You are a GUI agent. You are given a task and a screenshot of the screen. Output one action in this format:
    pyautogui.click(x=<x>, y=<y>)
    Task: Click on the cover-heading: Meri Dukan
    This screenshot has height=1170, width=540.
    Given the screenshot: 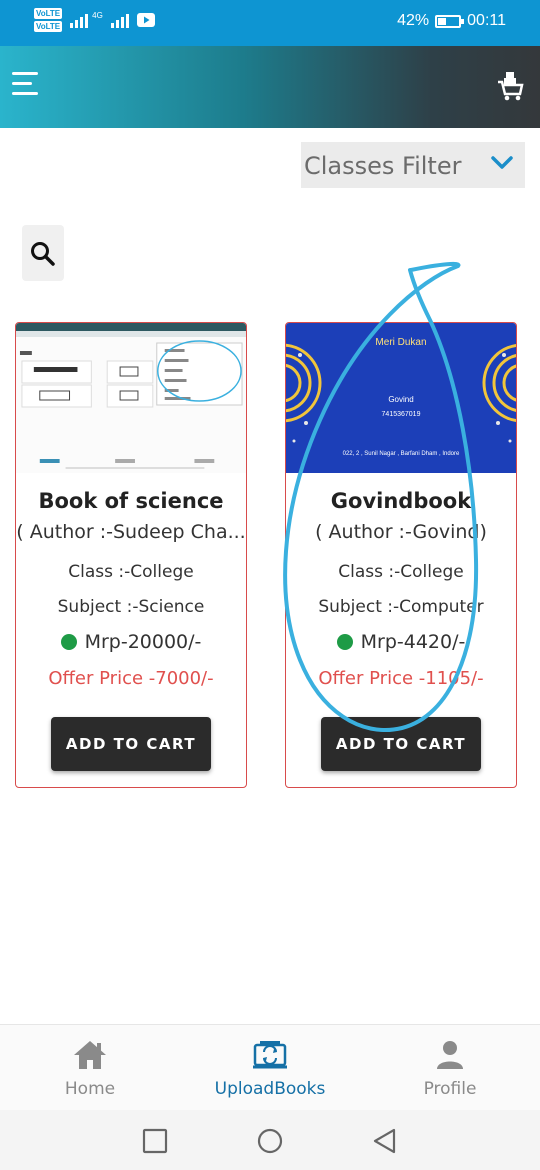 What is the action you would take?
    pyautogui.click(x=401, y=342)
    